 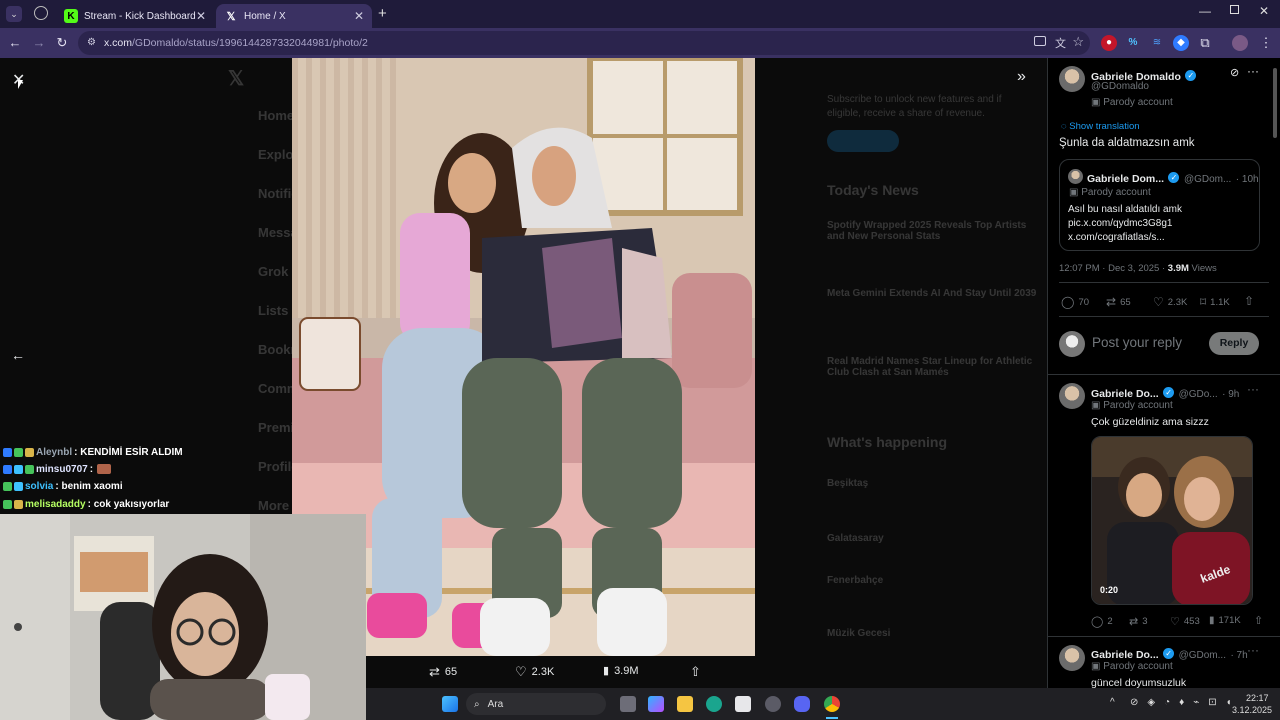 I want to click on like-button: ♡ 2.3K, so click(x=1170, y=302).